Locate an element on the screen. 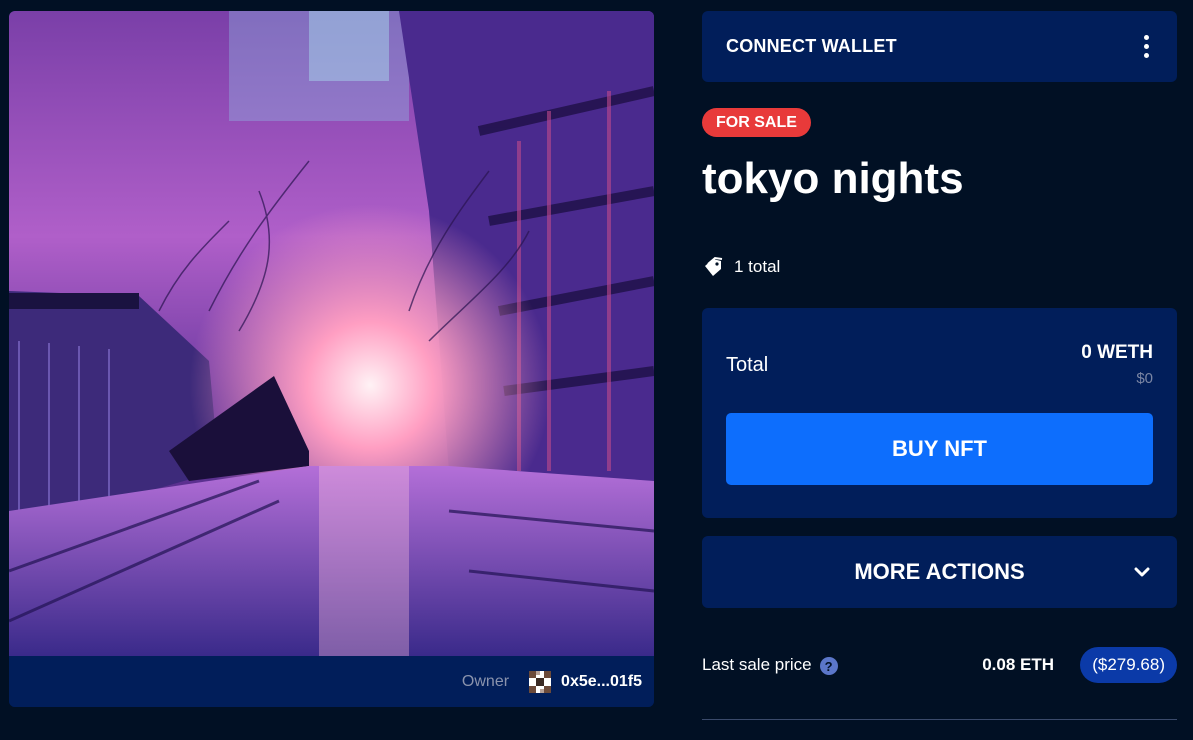 The image size is (1193, 740). connect-wallet-button: CONNECT WALLET is located at coordinates (811, 46).